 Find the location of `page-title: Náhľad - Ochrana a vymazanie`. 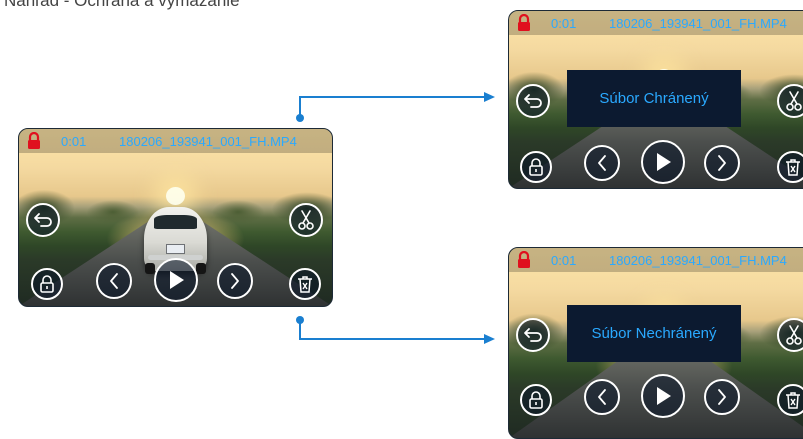

page-title: Náhľad - Ochrana a vymazanie is located at coordinates (122, 5).